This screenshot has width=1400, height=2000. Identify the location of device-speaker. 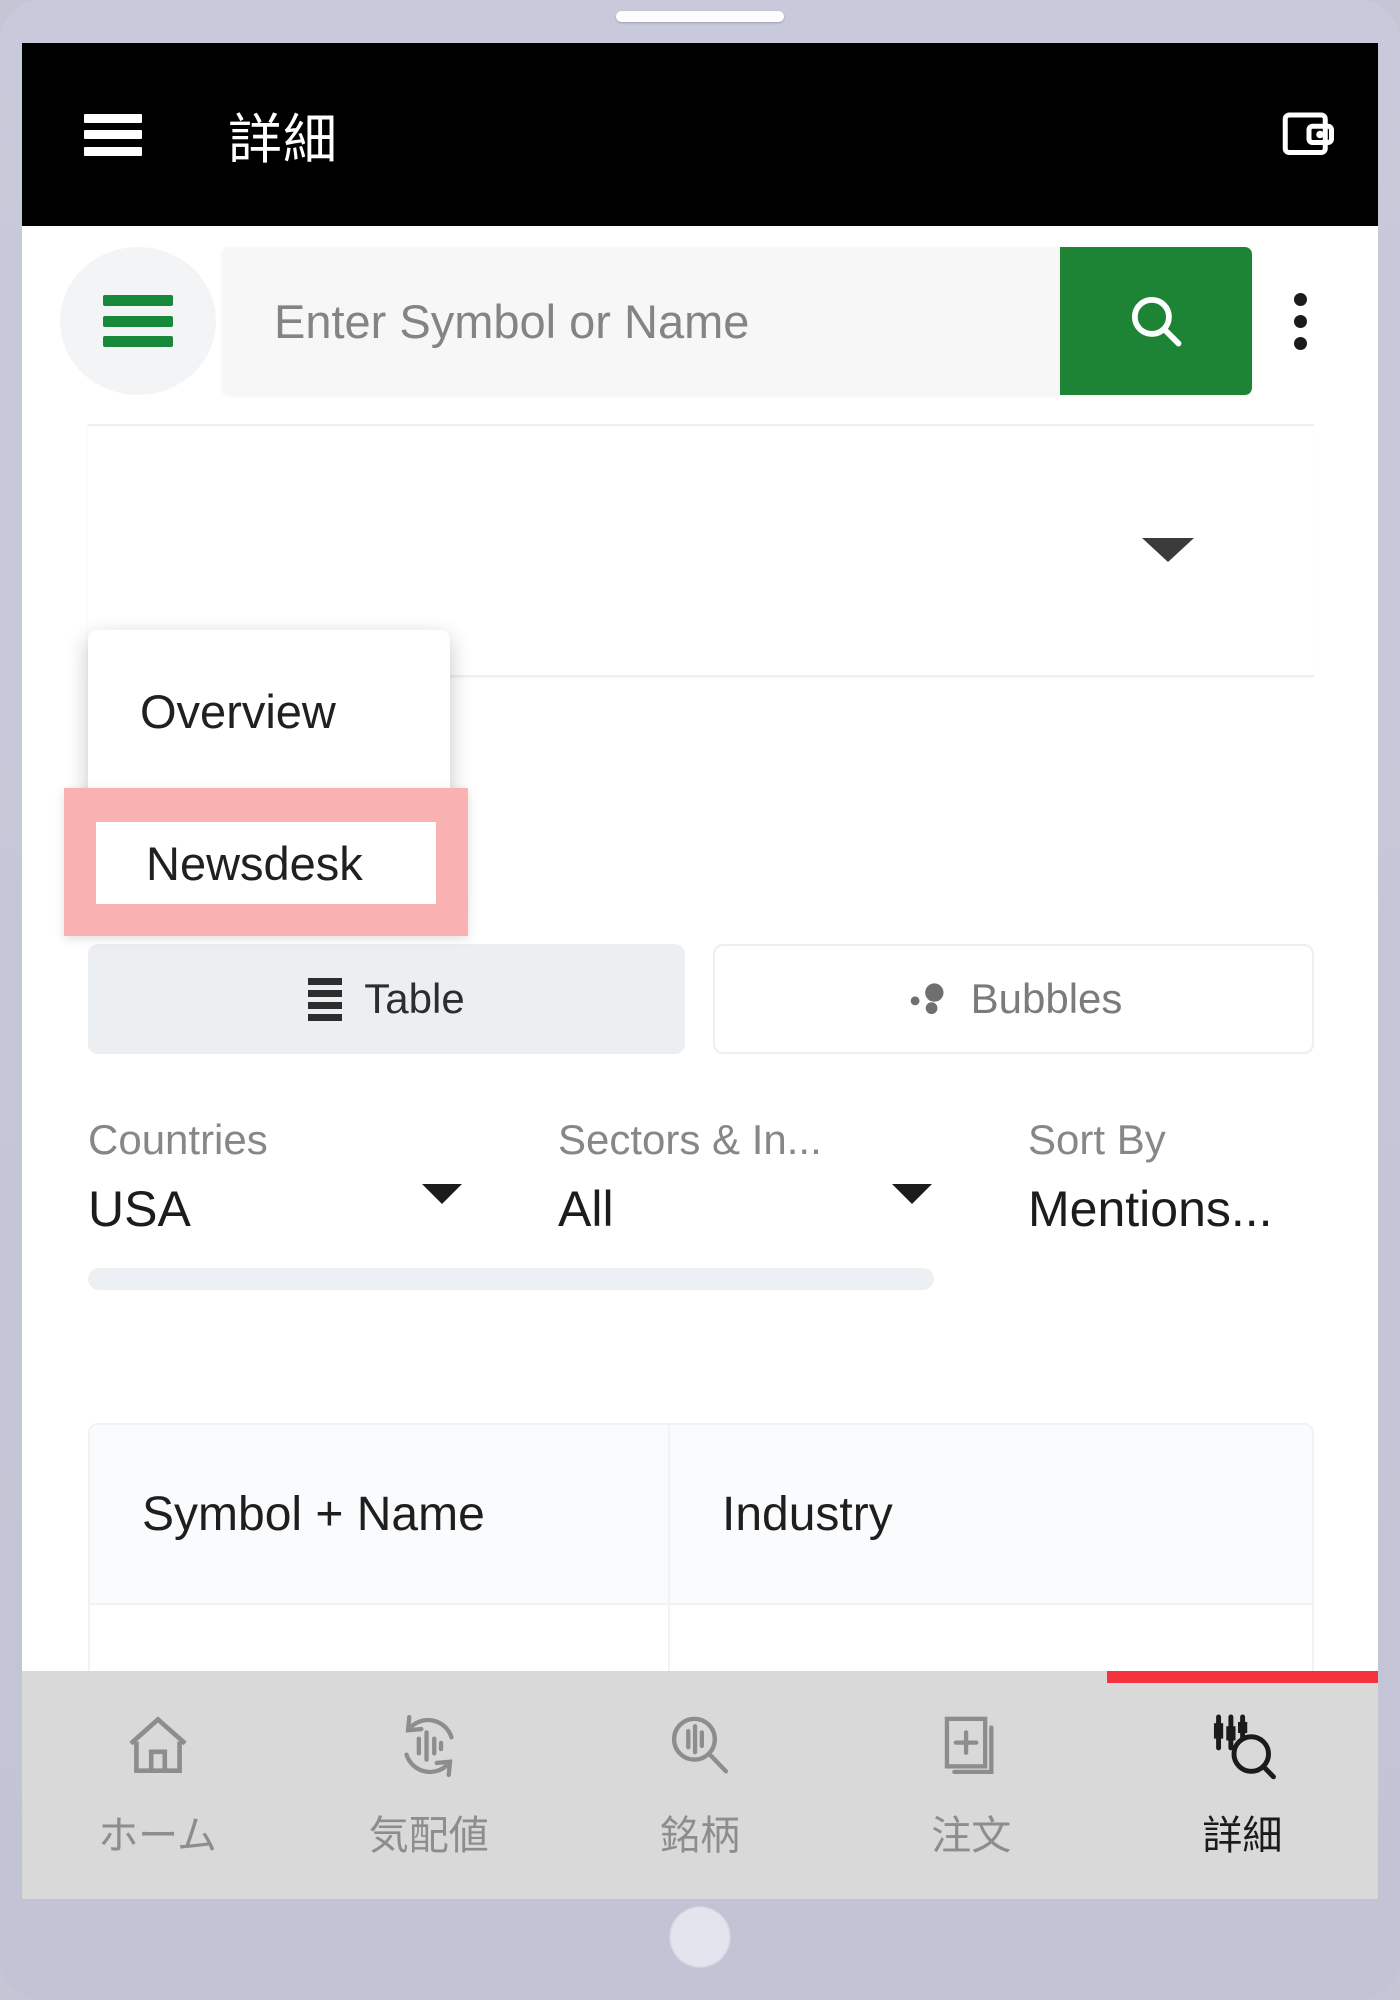
(700, 16).